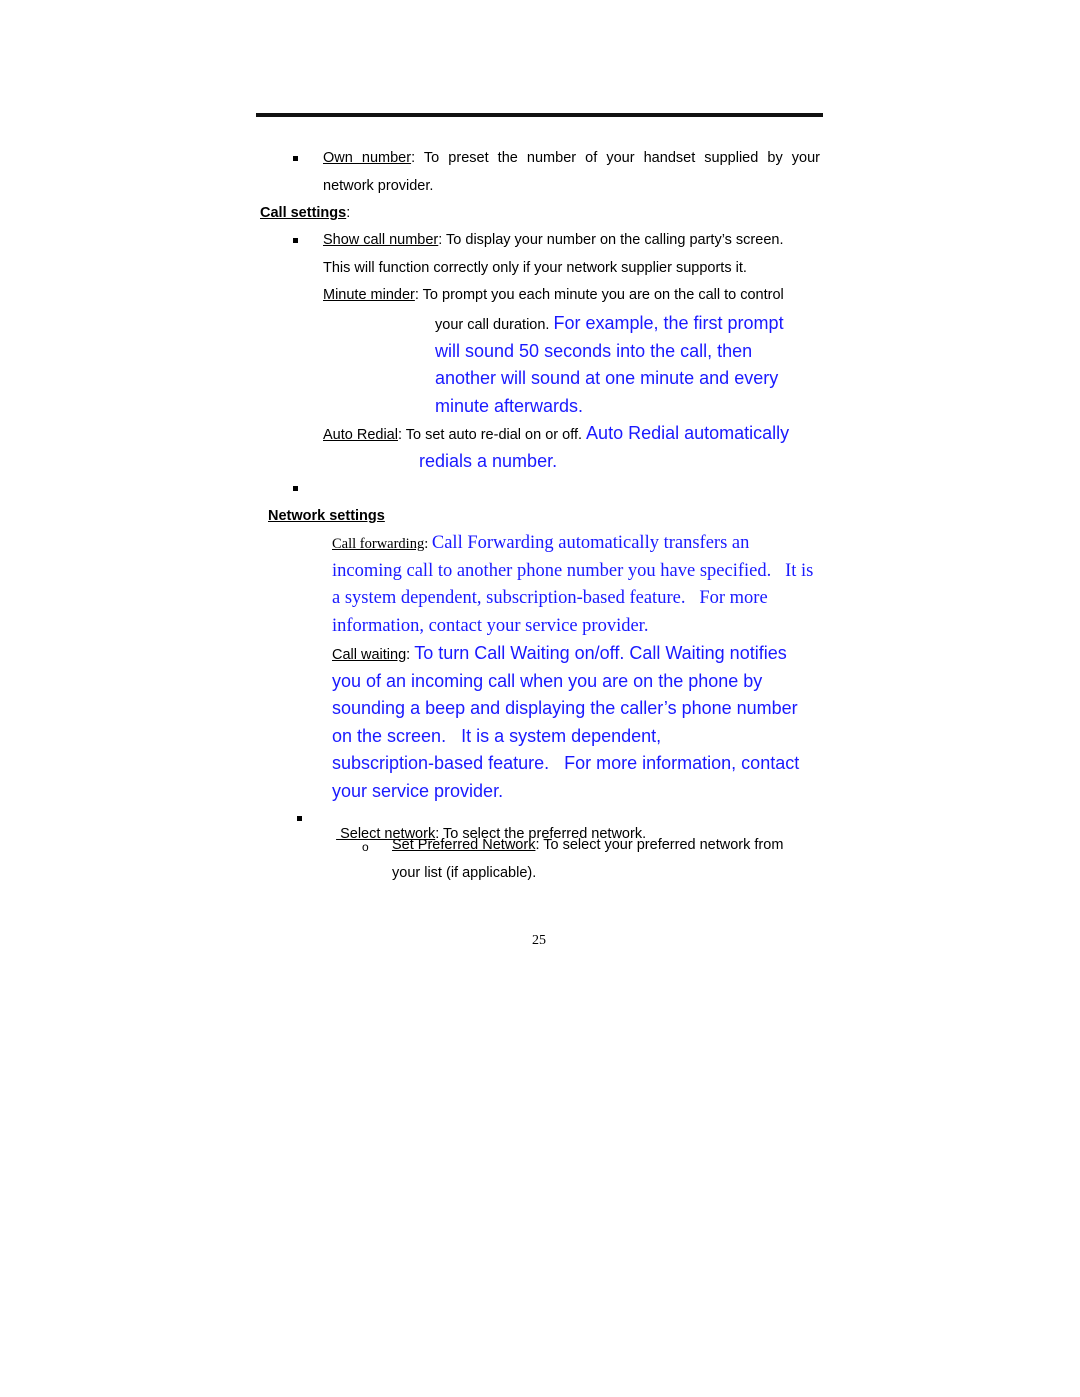 The image size is (1080, 1397). I want to click on call-settings-heading: Call settings:, so click(305, 213).